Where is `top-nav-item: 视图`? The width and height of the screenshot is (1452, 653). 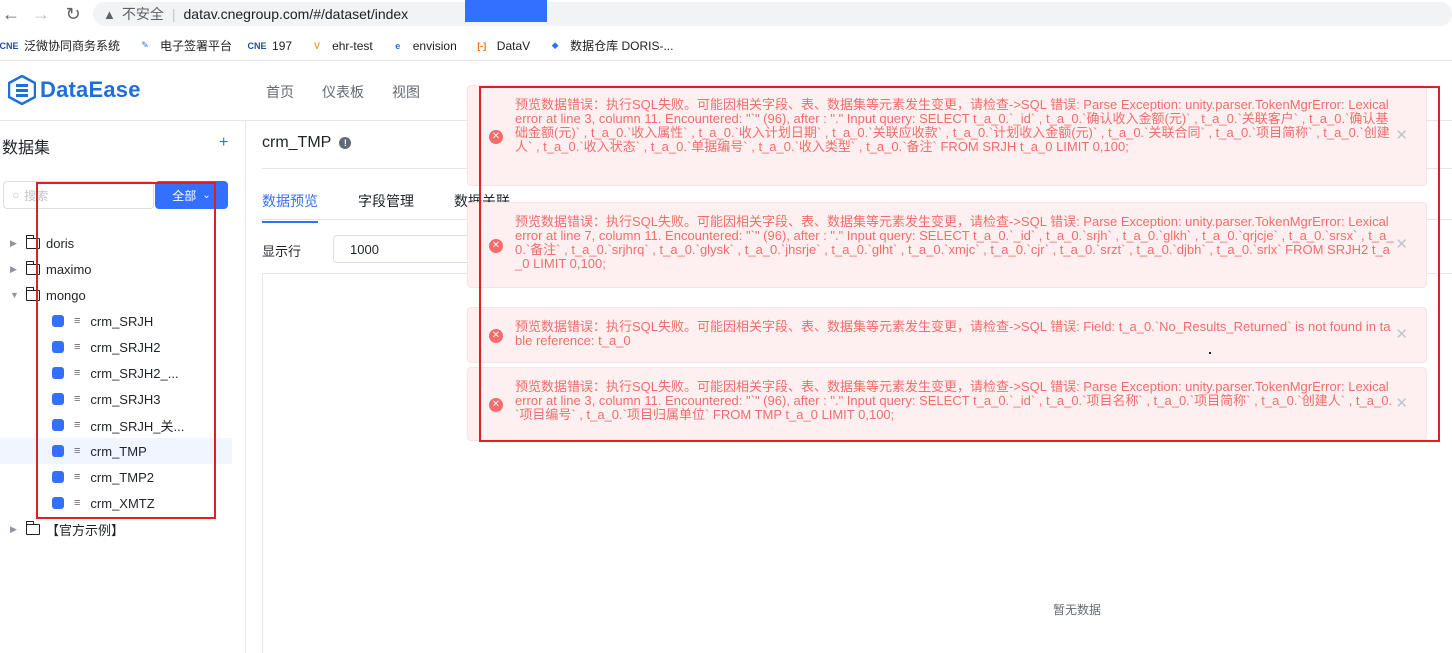 top-nav-item: 视图 is located at coordinates (406, 92).